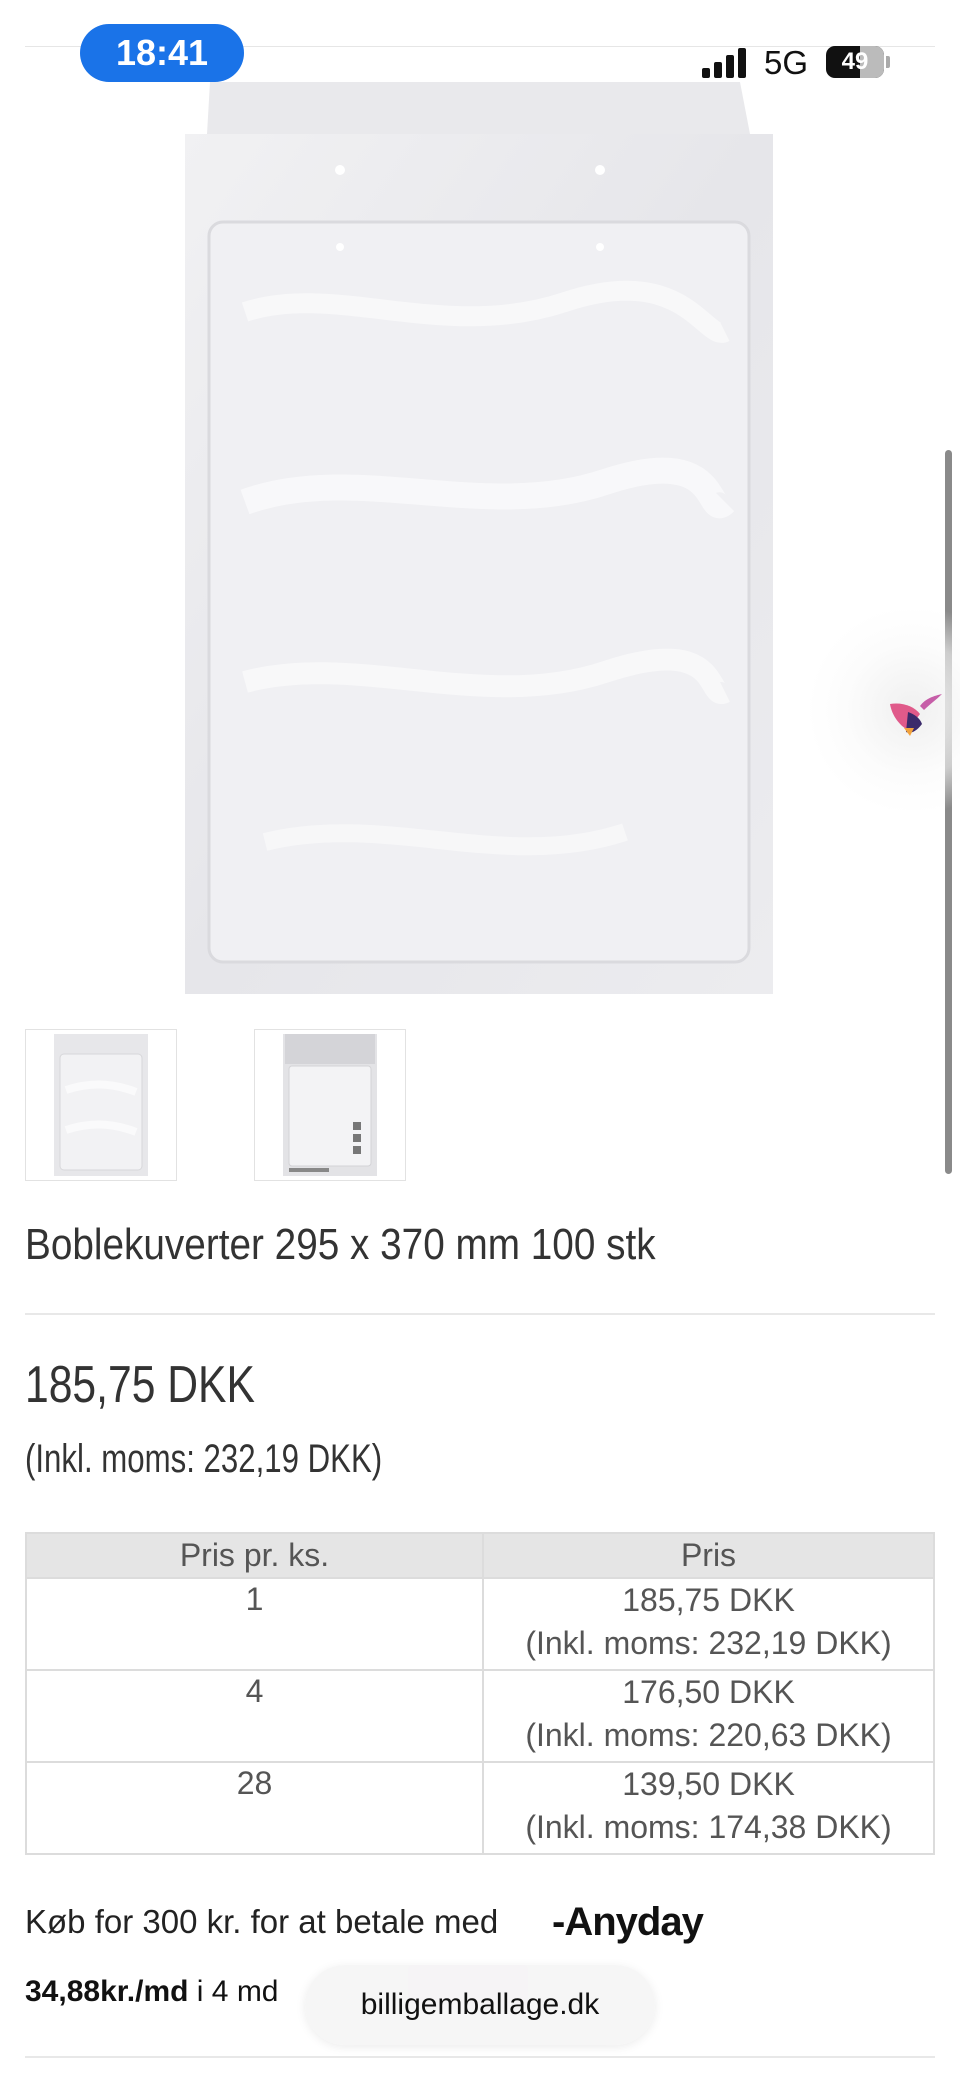  Describe the element at coordinates (708, 1784) in the screenshot. I see `row-price: 139,50 DKK` at that location.